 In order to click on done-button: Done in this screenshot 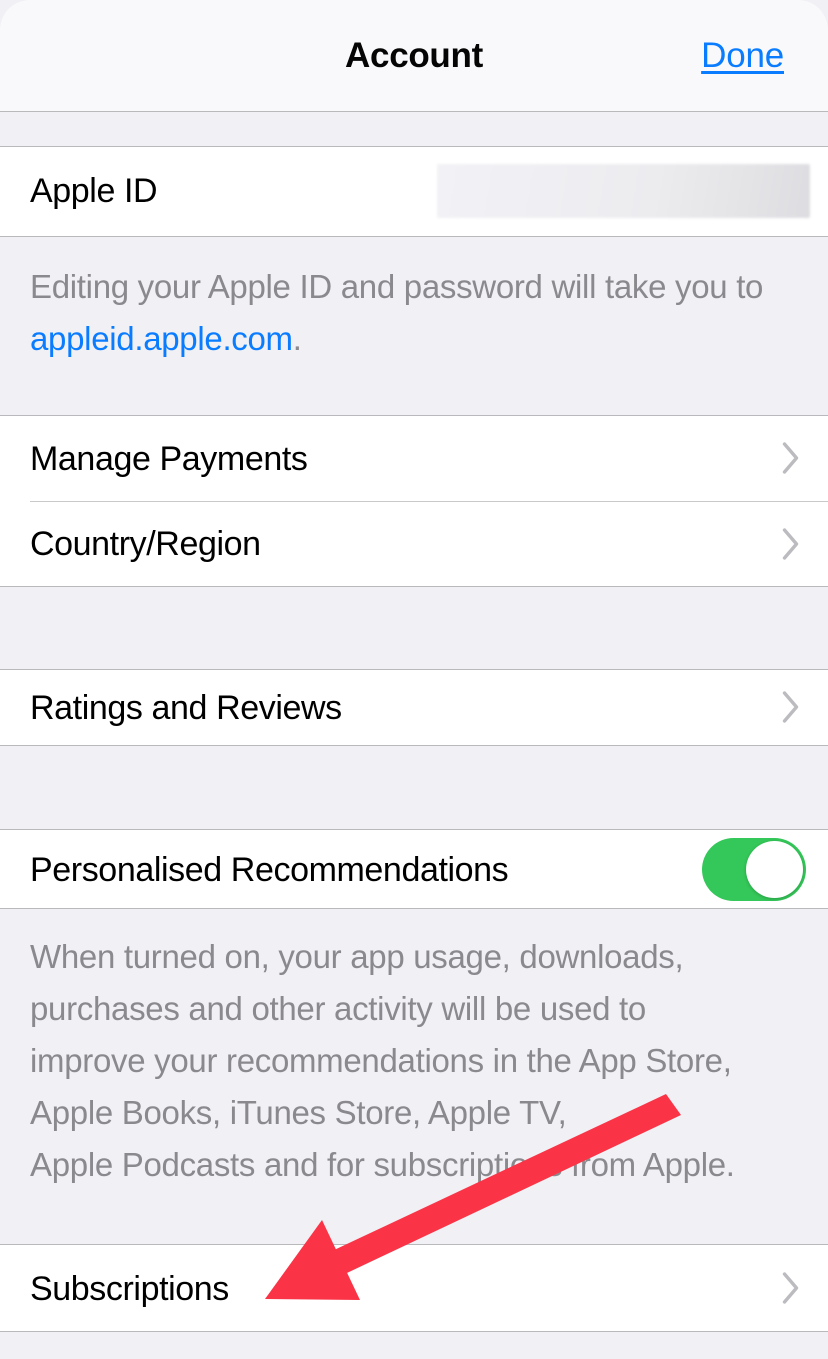, I will do `click(742, 56)`.